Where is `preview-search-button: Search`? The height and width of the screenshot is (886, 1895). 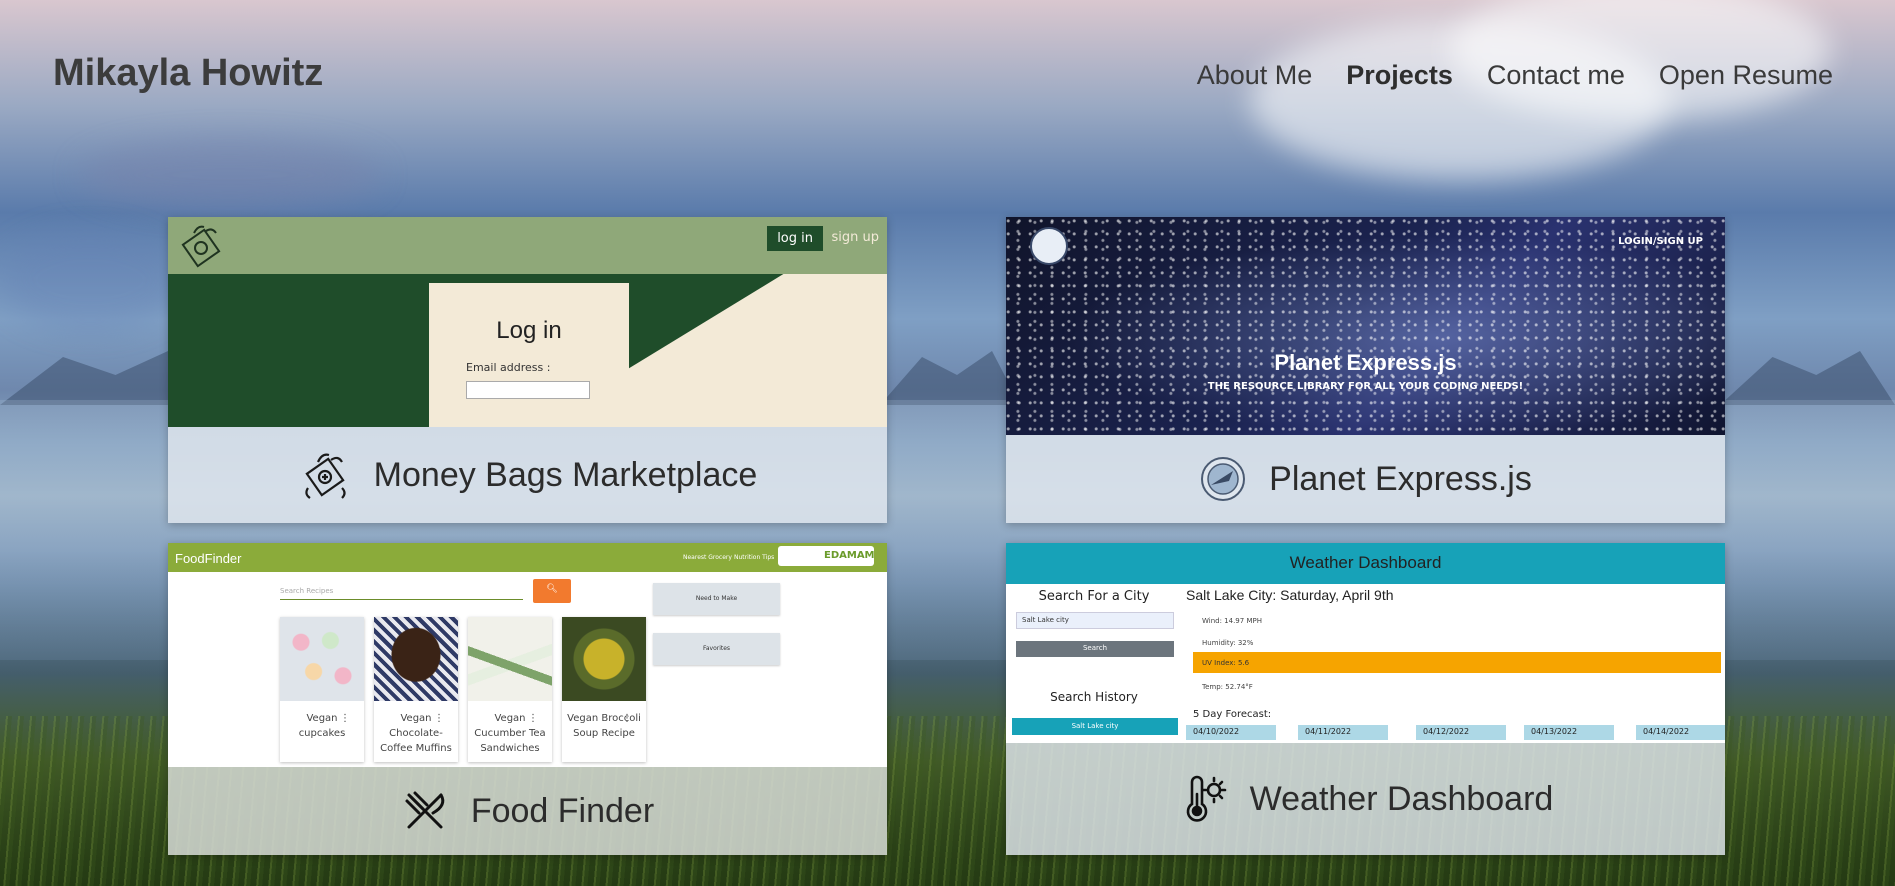 preview-search-button: Search is located at coordinates (1095, 649).